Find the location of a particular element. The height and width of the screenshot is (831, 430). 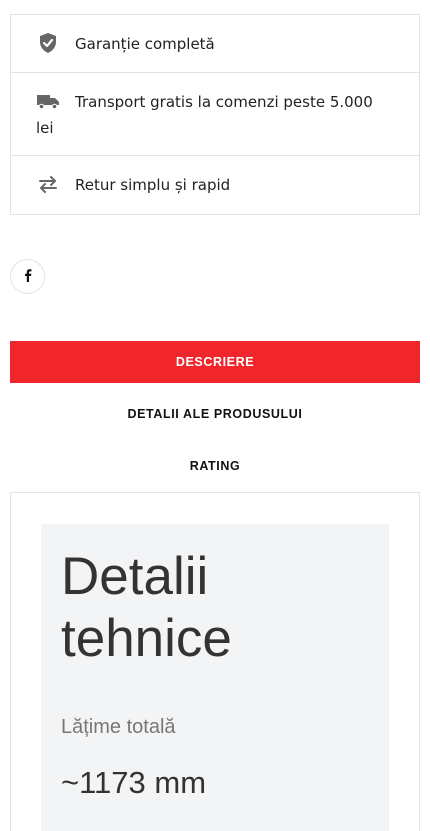

shield-check-icon is located at coordinates (48, 43).